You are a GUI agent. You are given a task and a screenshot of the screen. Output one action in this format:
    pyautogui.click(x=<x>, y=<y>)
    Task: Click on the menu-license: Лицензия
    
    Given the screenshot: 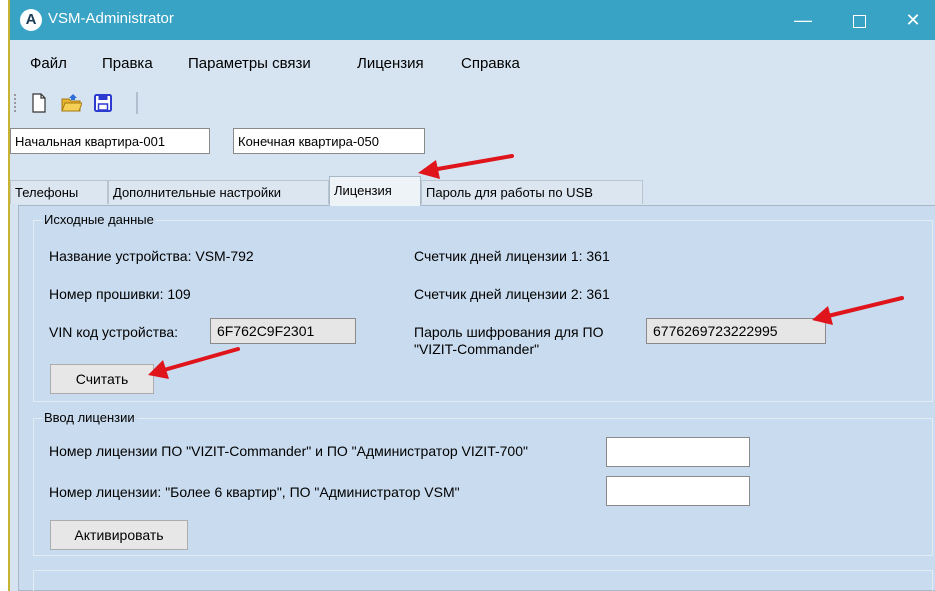 What is the action you would take?
    pyautogui.click(x=390, y=63)
    